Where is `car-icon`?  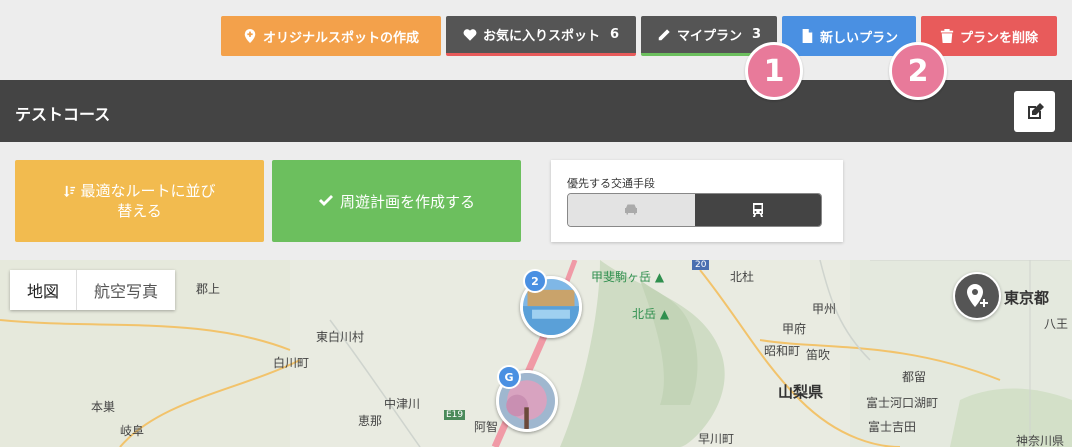 car-icon is located at coordinates (631, 209).